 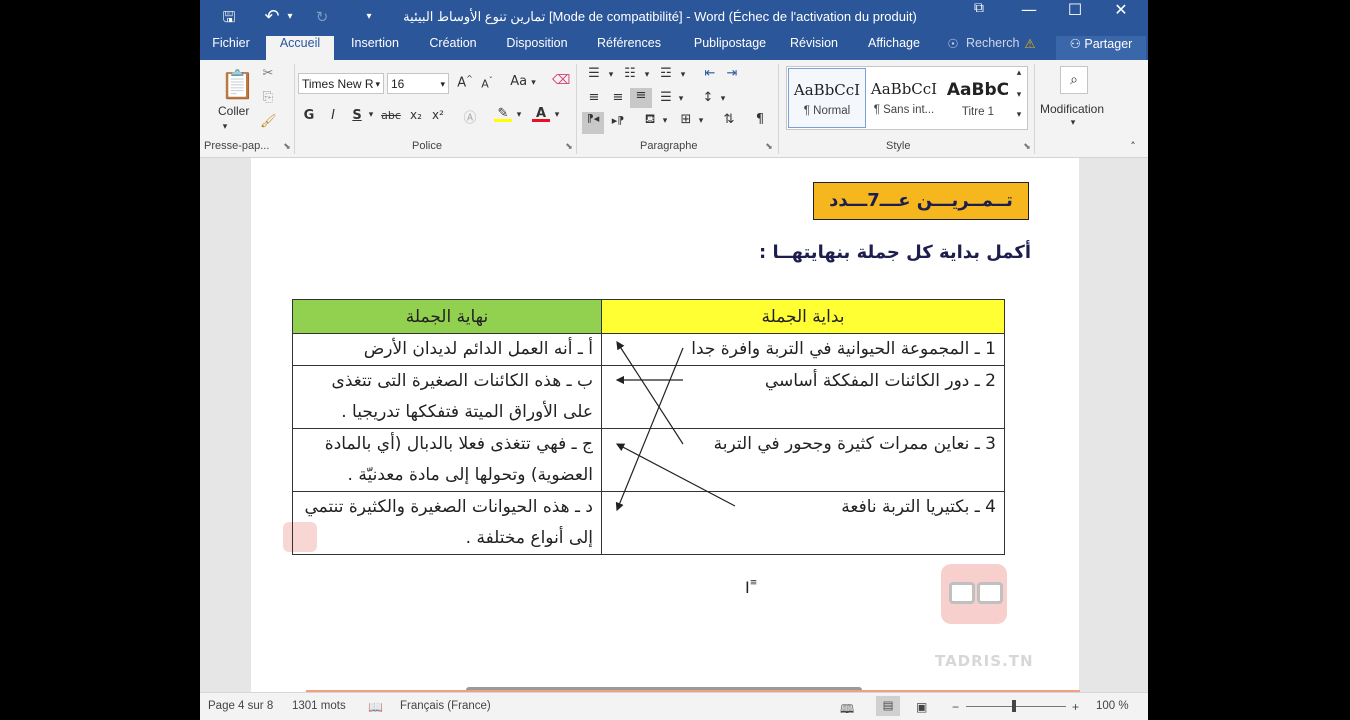 I want to click on rtl-direction-icon: ⁋◂, so click(x=593, y=123).